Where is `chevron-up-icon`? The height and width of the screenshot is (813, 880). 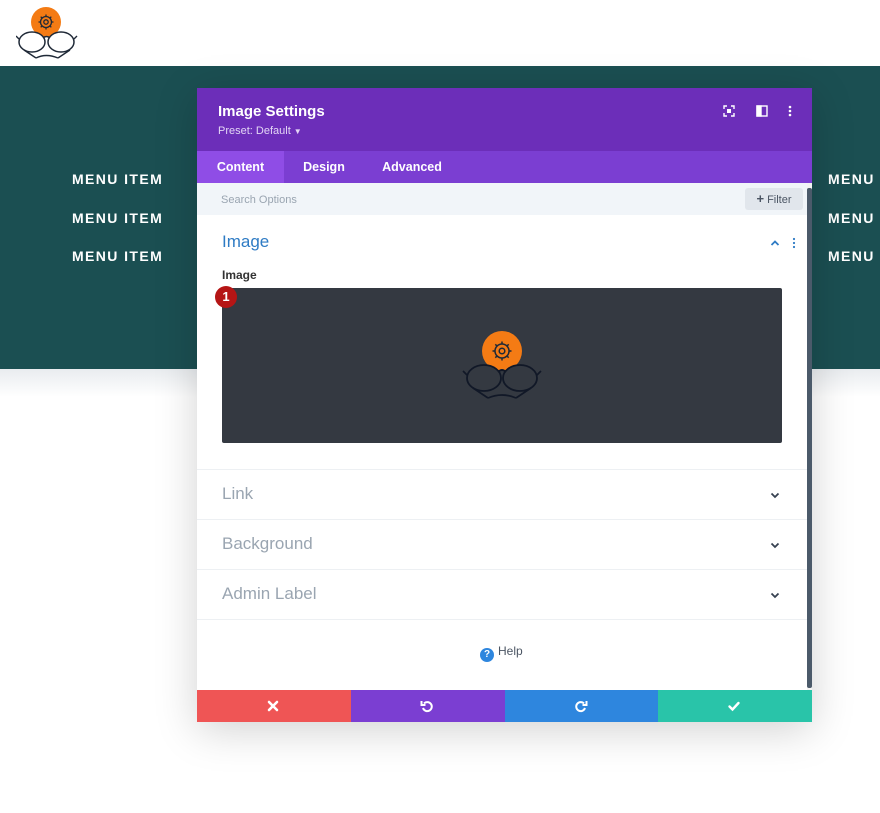 chevron-up-icon is located at coordinates (775, 242).